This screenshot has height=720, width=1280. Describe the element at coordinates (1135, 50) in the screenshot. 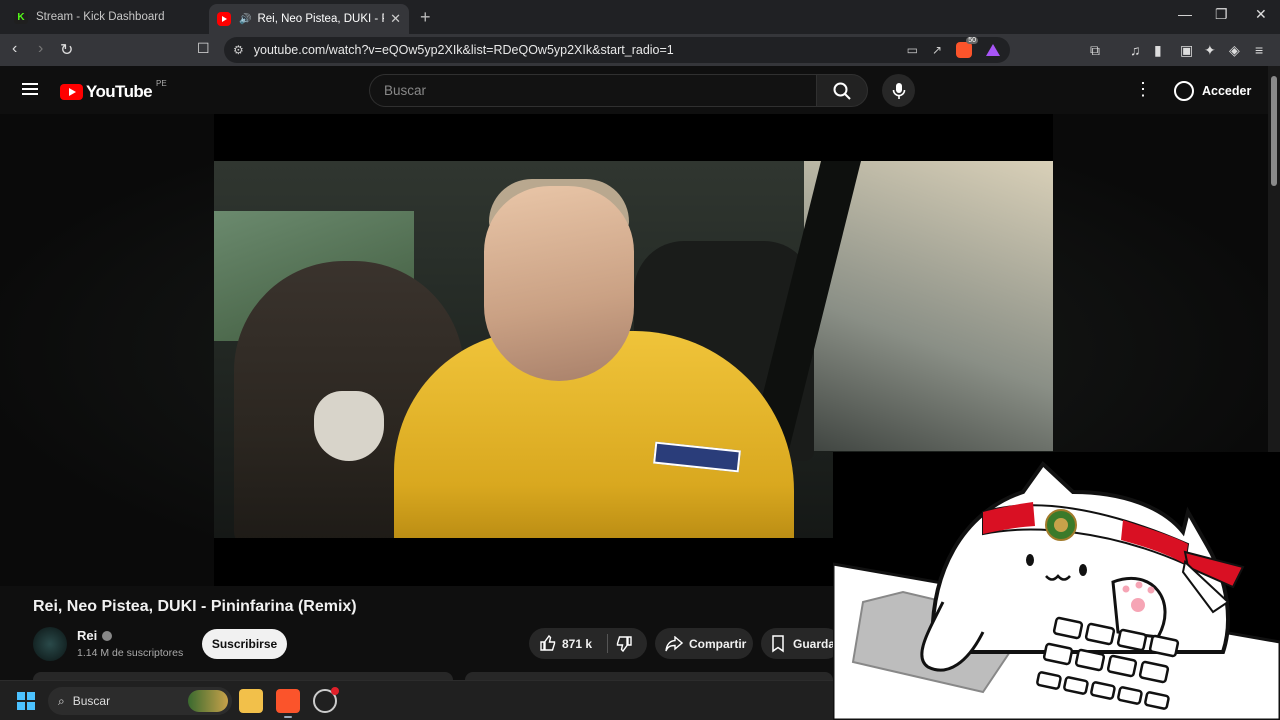

I see `music-icon: ♫` at that location.